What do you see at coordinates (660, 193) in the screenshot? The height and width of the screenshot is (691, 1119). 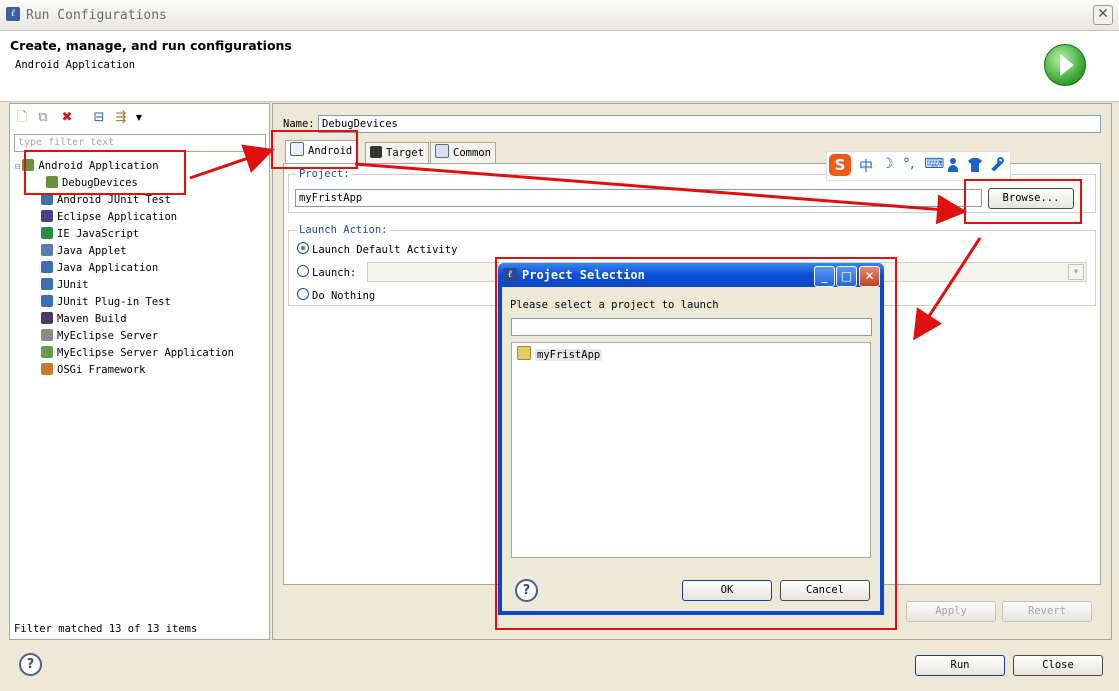 I see `arrow-tab-to-browse` at bounding box center [660, 193].